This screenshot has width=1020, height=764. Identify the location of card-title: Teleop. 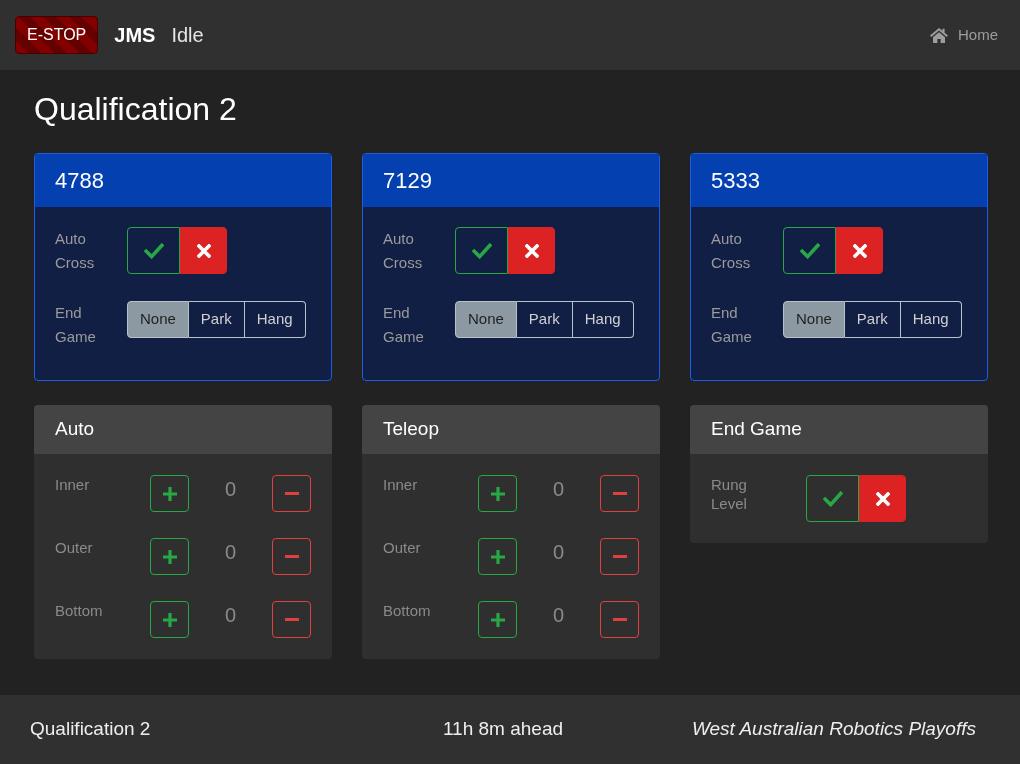
(411, 429).